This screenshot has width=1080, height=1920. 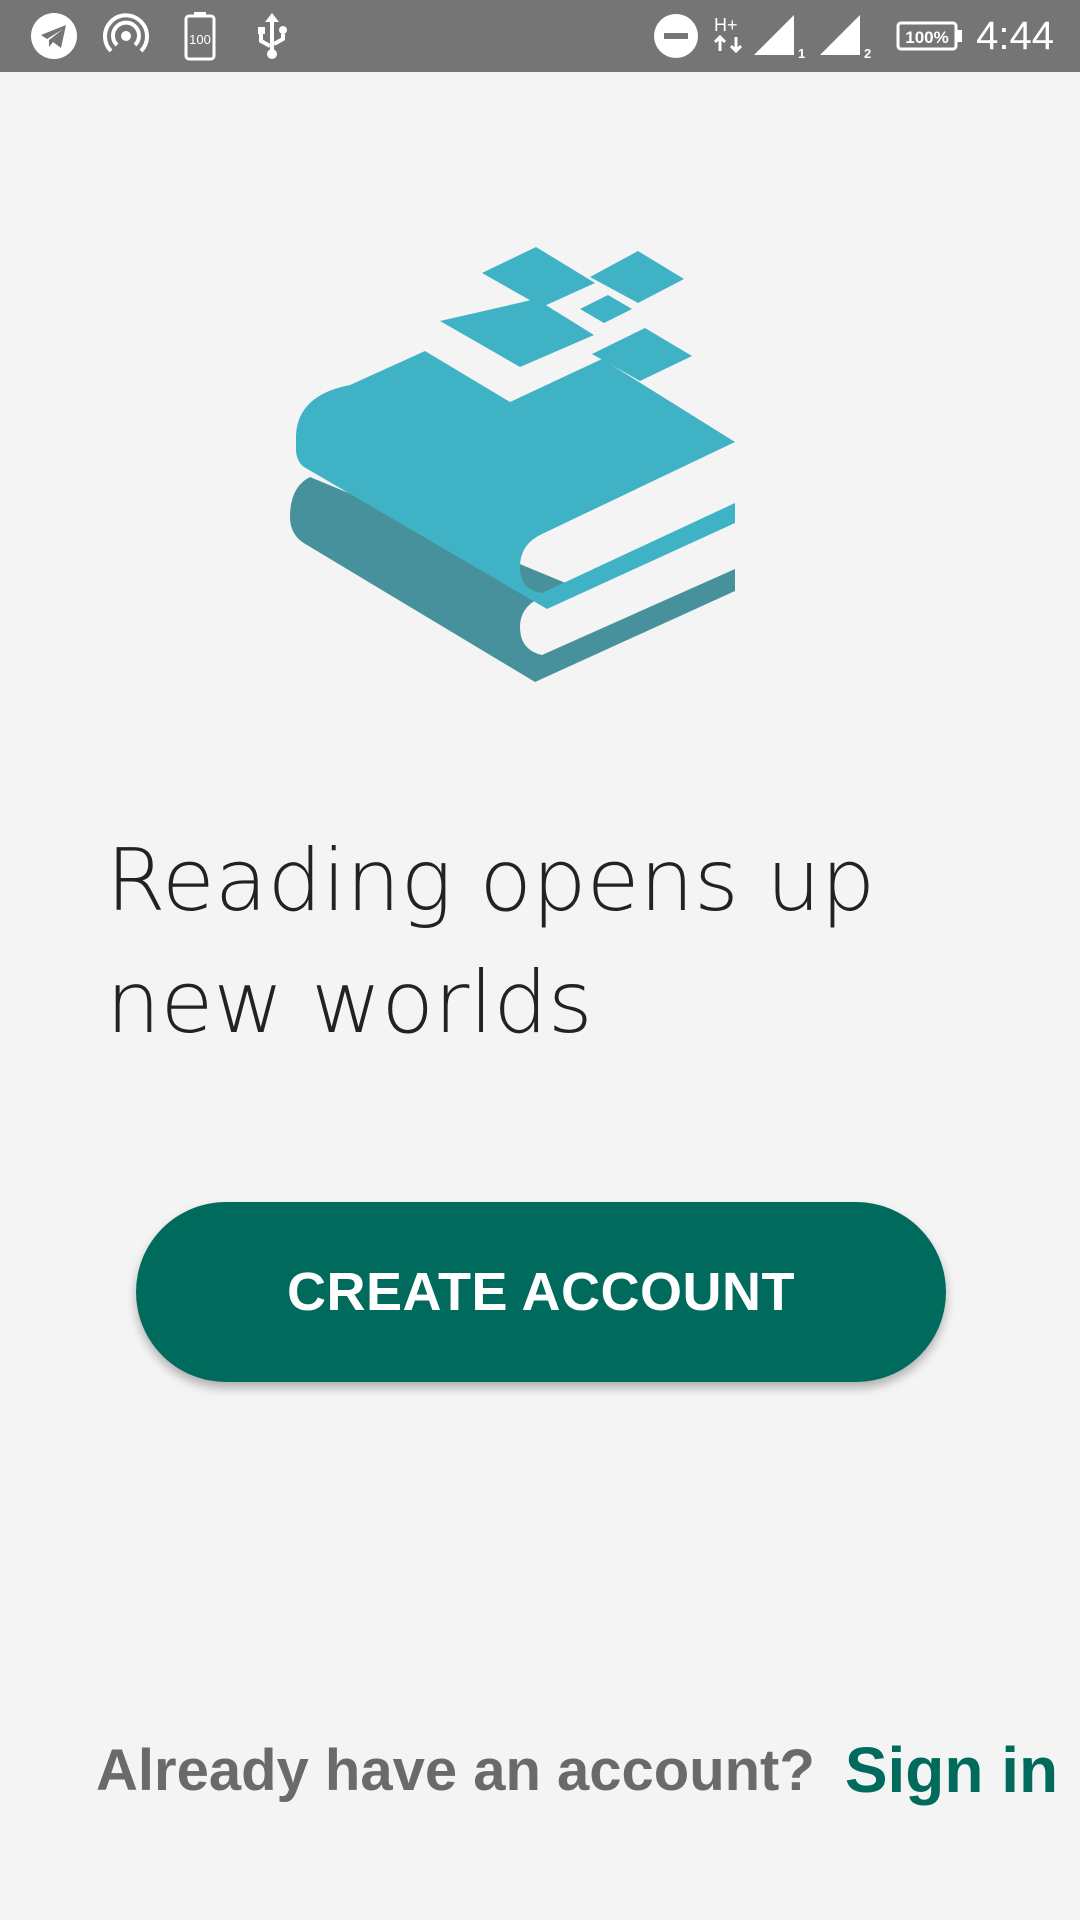 I want to click on signal-sim1-icon: 1, so click(x=780, y=36).